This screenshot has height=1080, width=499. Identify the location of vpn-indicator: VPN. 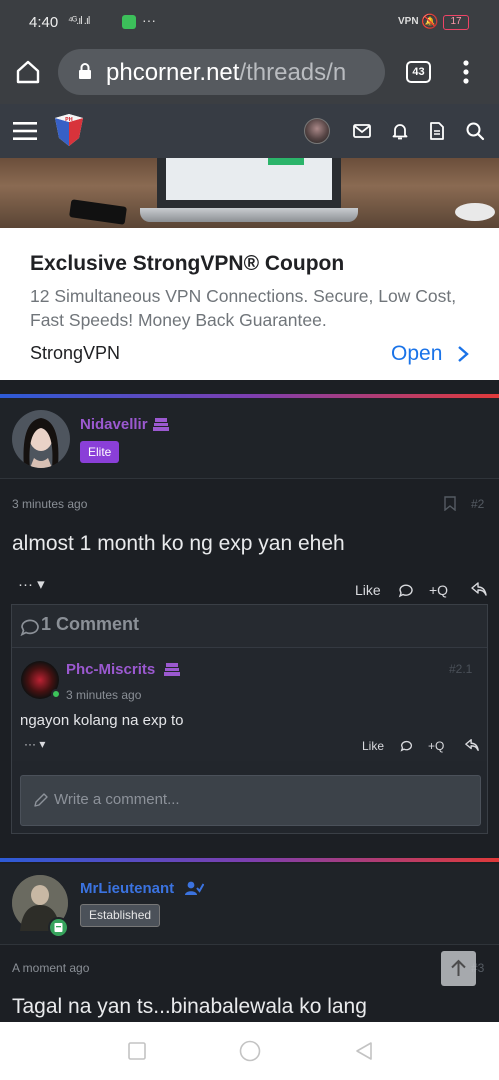
(408, 21).